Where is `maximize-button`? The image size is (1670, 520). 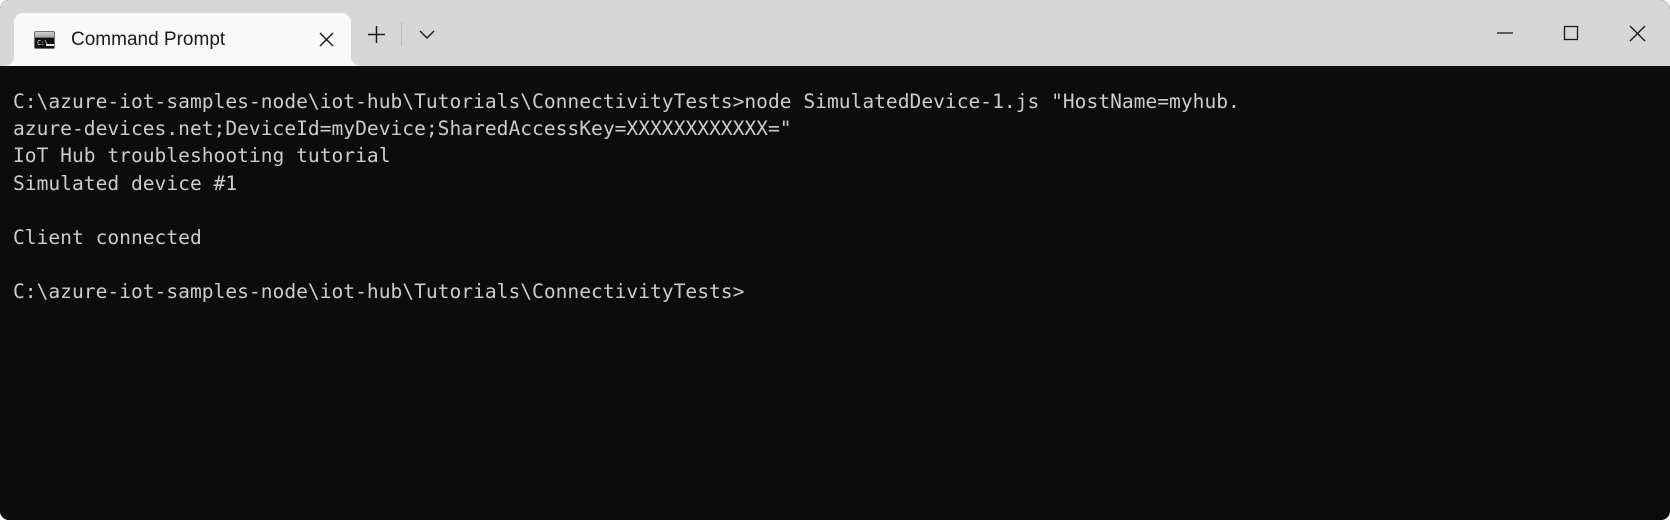
maximize-button is located at coordinates (1571, 33).